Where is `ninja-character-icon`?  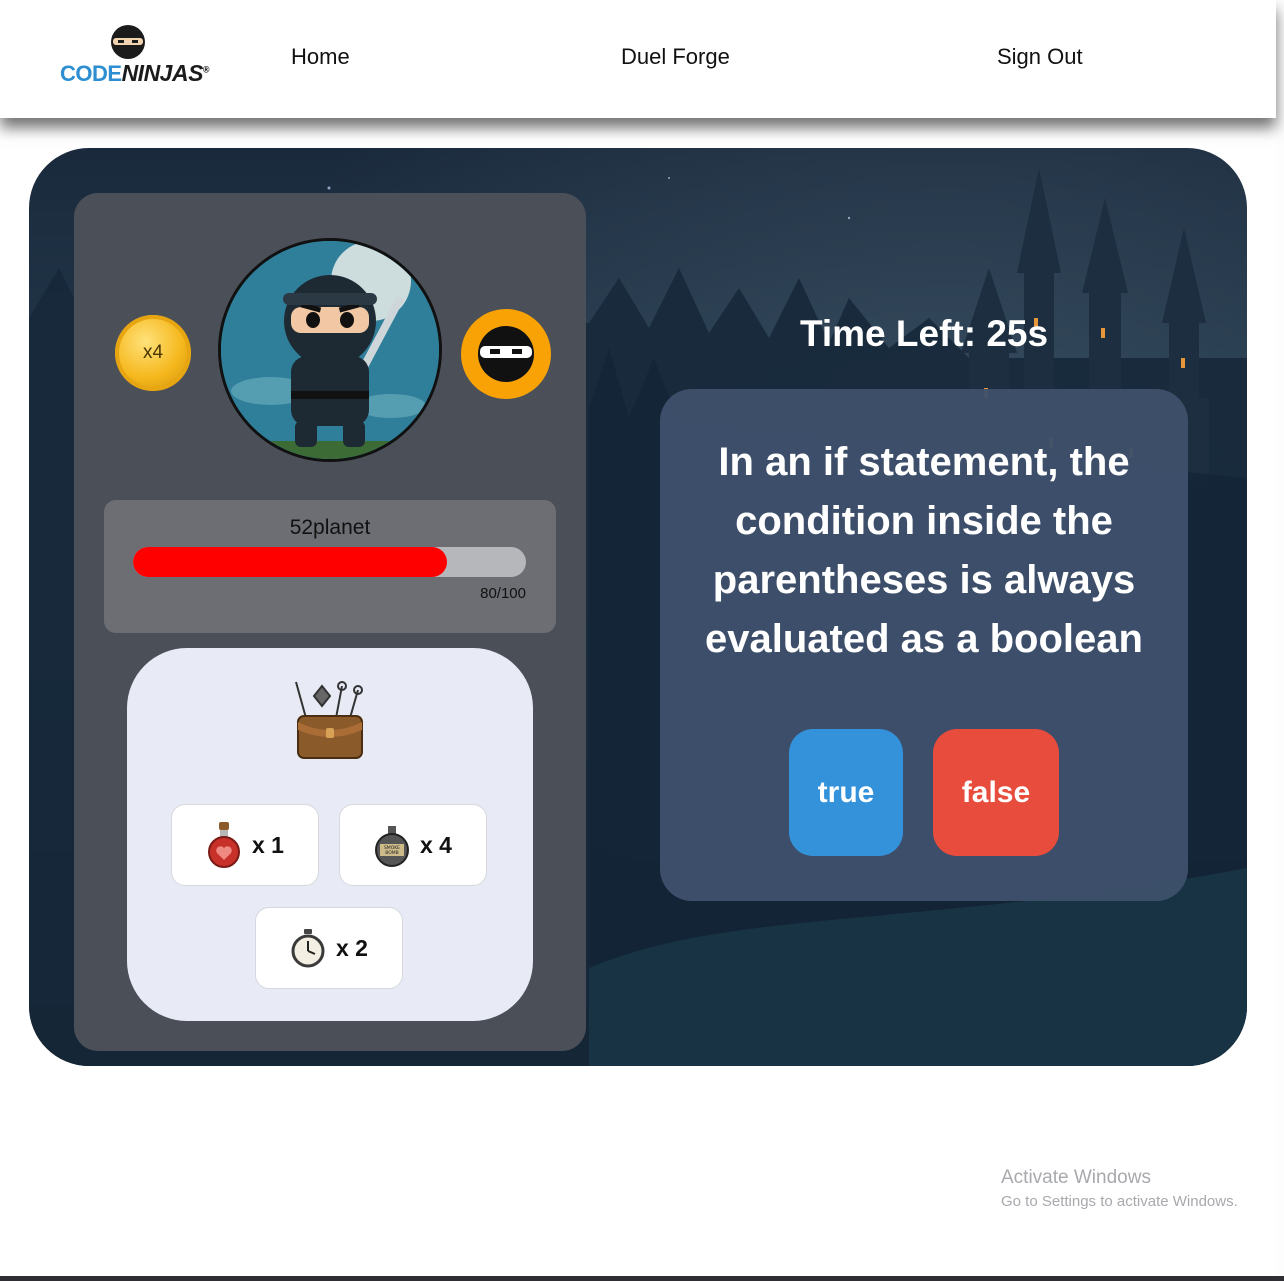
ninja-character-icon is located at coordinates (330, 350).